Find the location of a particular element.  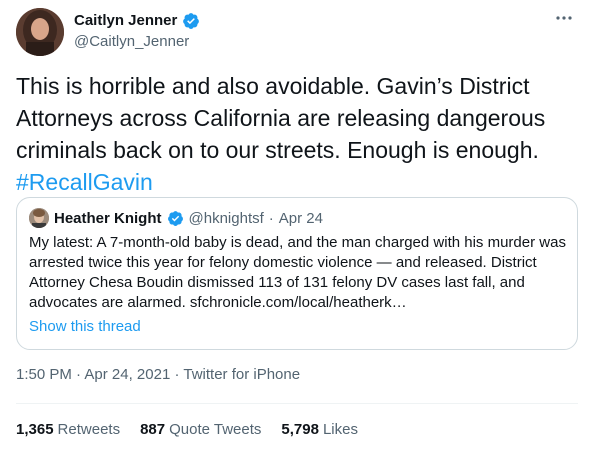

tweet-source: Twitter for iPhone is located at coordinates (241, 374).